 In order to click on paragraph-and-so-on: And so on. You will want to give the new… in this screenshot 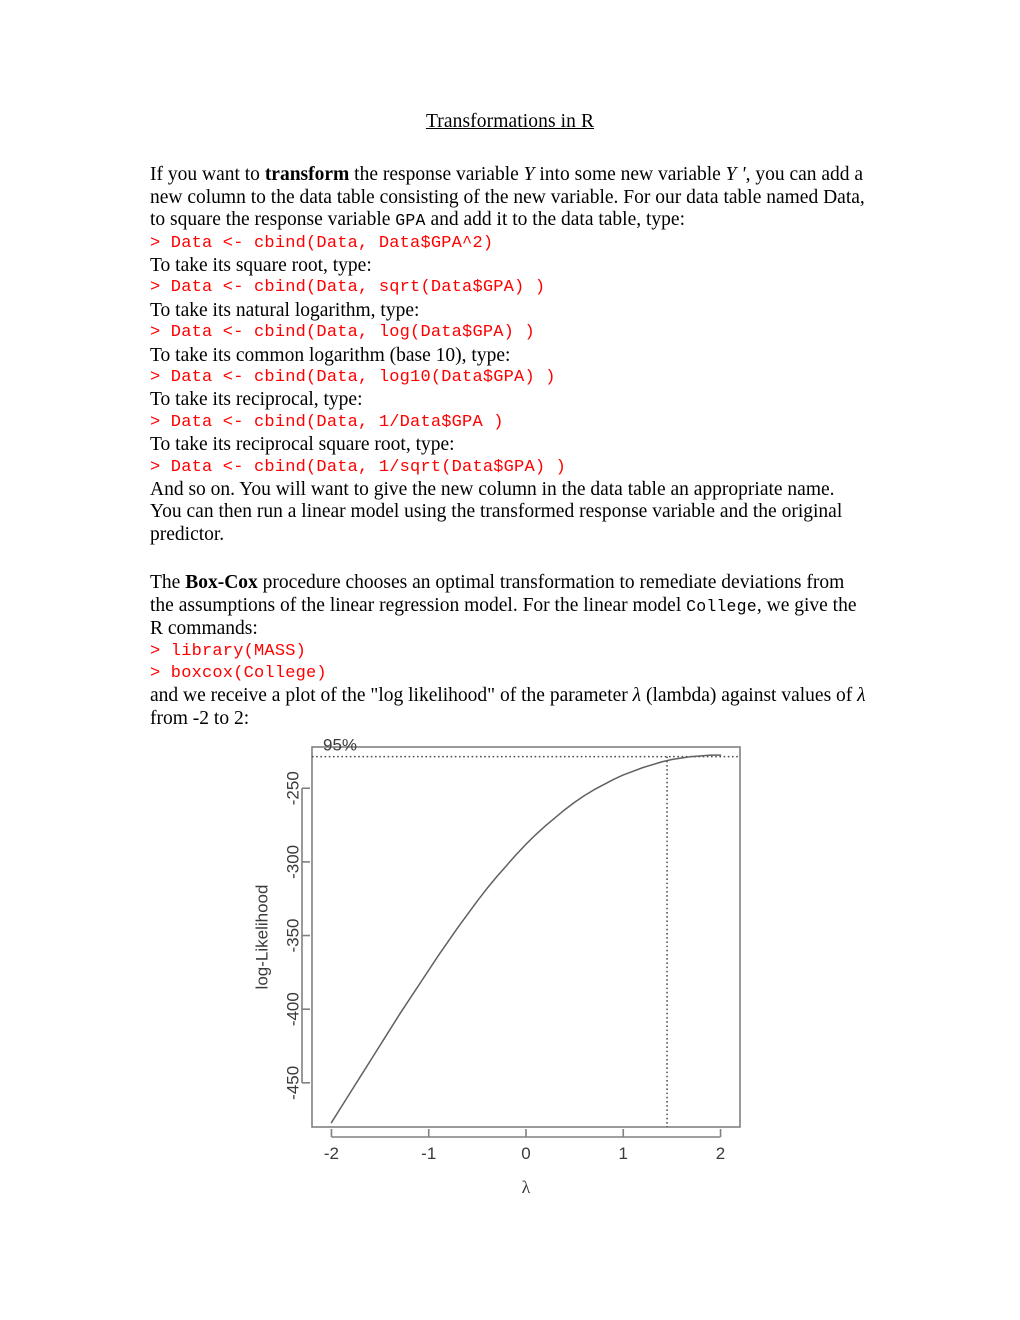, I will do `click(496, 512)`.